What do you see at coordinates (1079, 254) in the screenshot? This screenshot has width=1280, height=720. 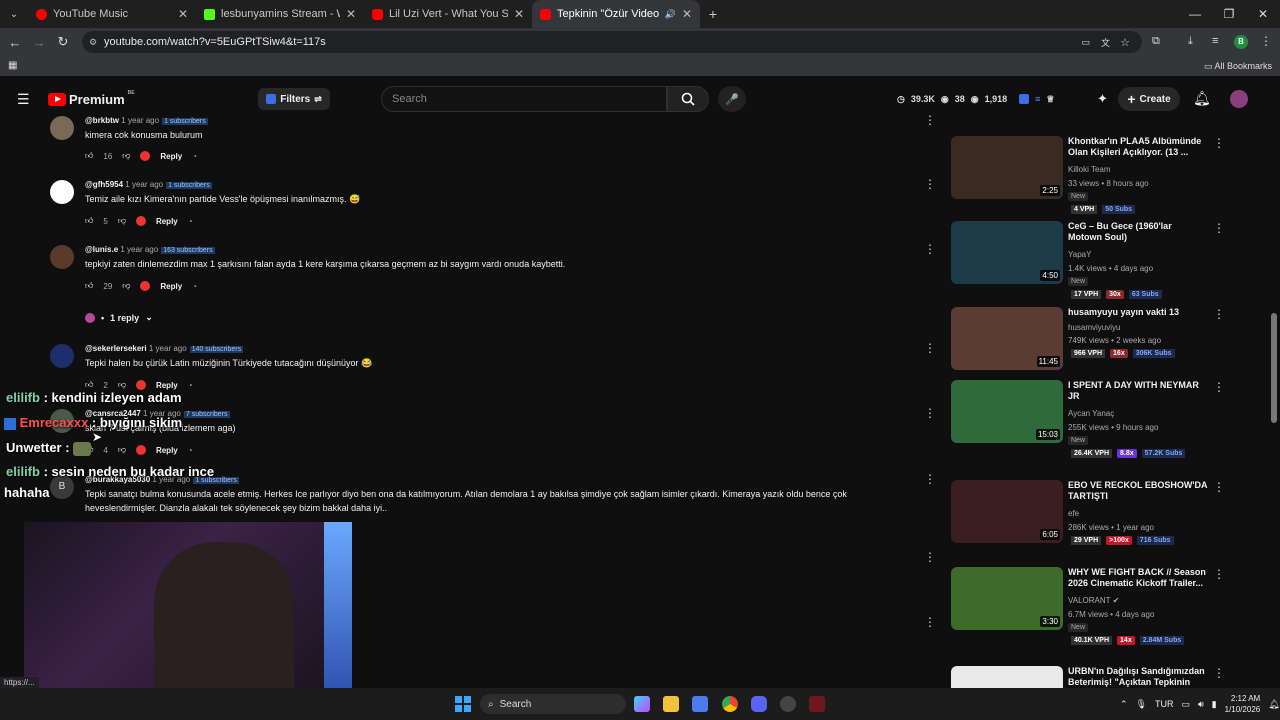 I see `channel-name: YapaY` at bounding box center [1079, 254].